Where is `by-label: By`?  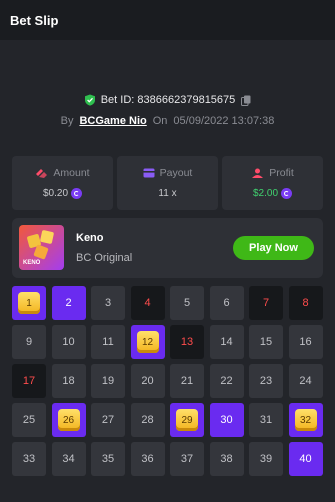 by-label: By is located at coordinates (67, 121).